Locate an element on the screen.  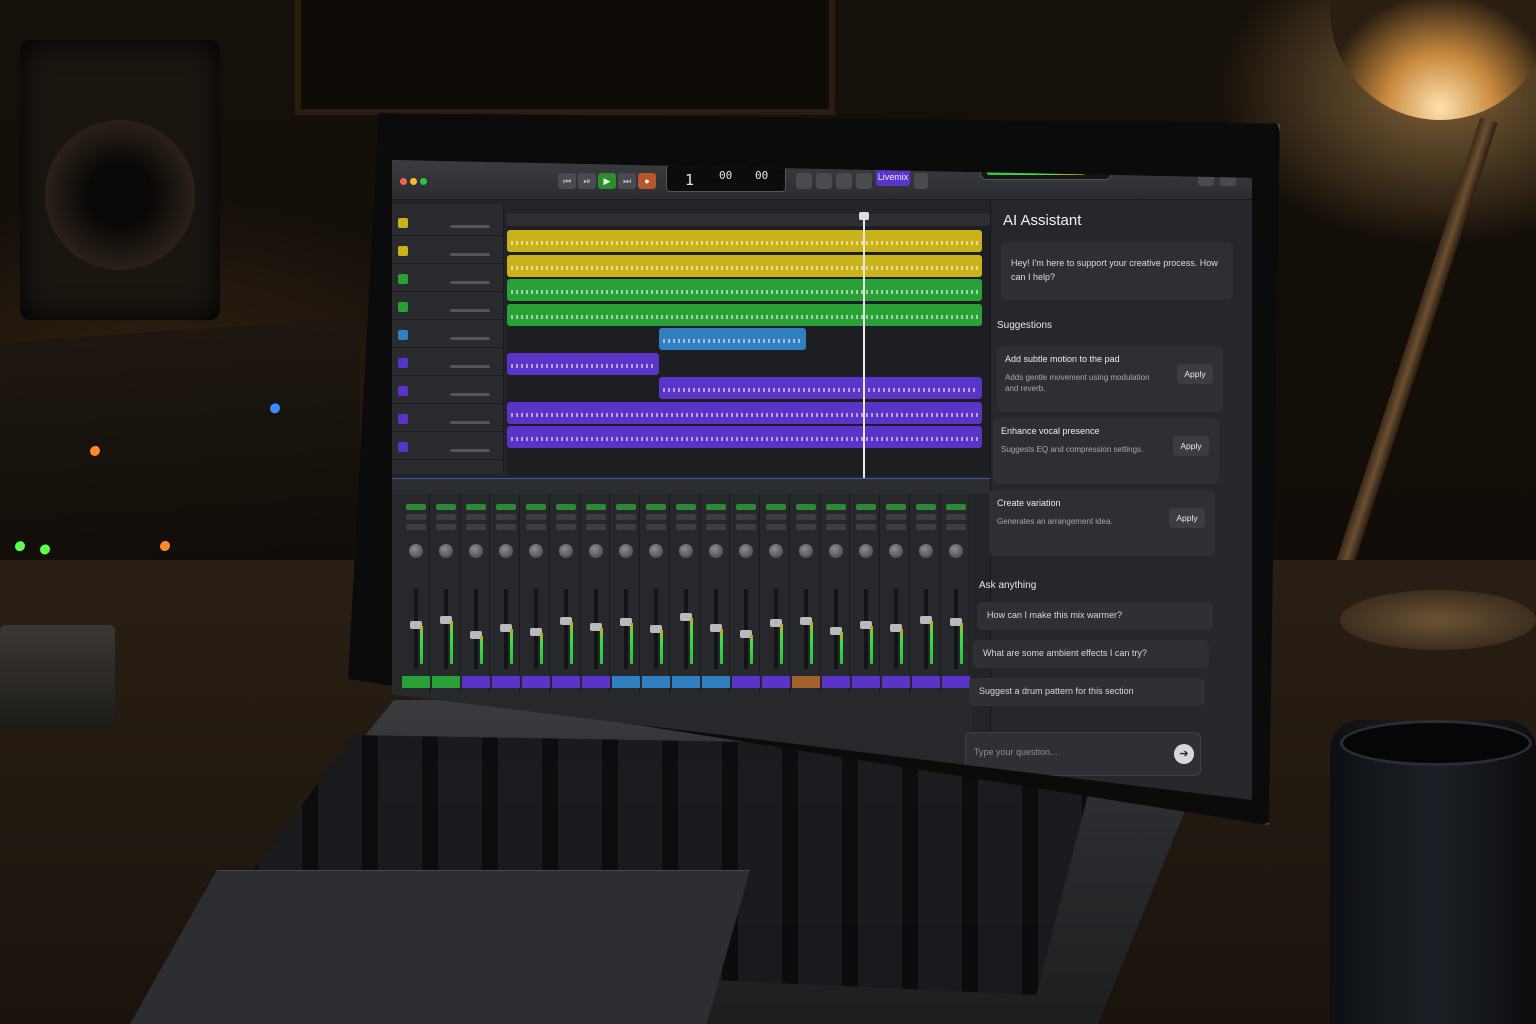
record-button: ● is located at coordinates (647, 181).